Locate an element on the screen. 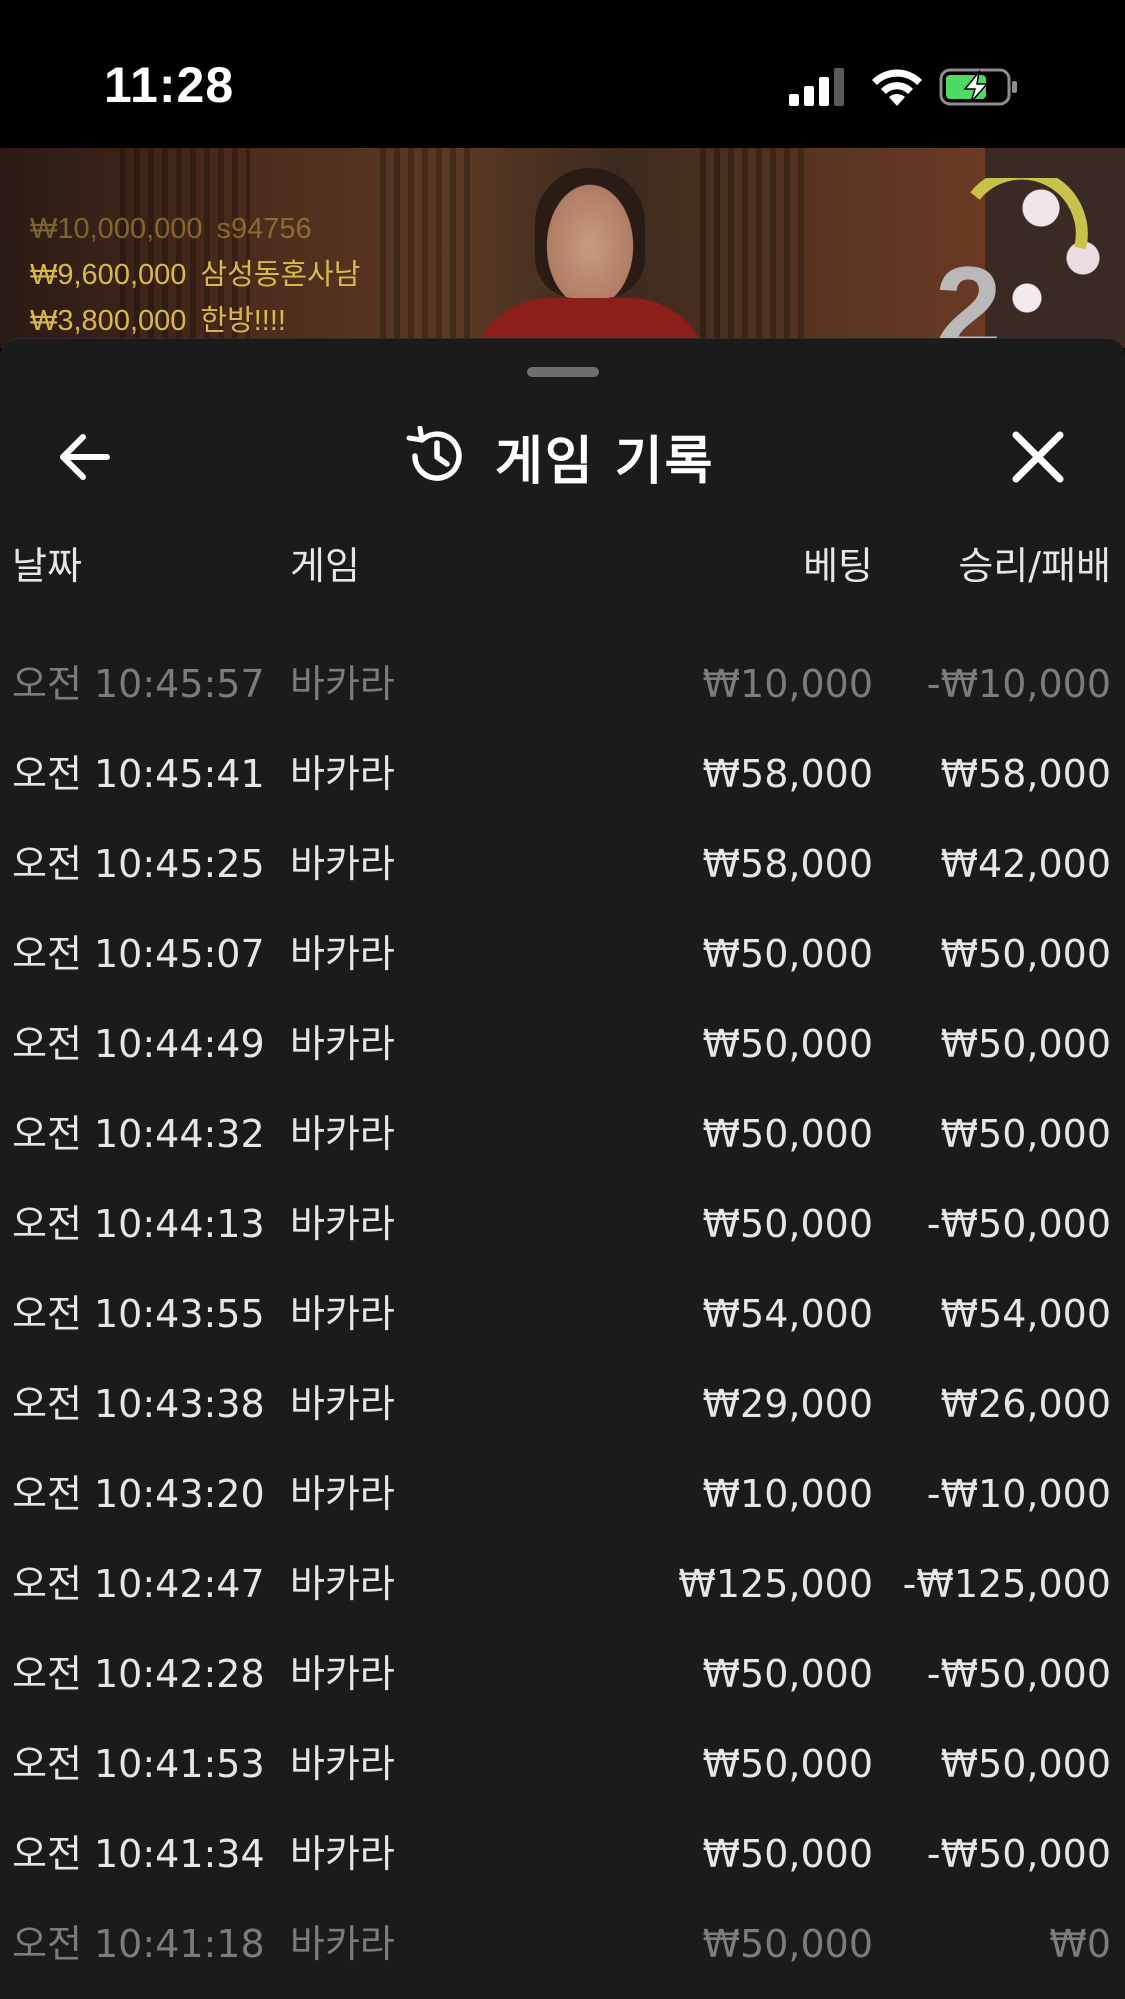  table-row: 오전 10:45:07 바카라 ₩50,000 ₩50,000 is located at coordinates (562, 954).